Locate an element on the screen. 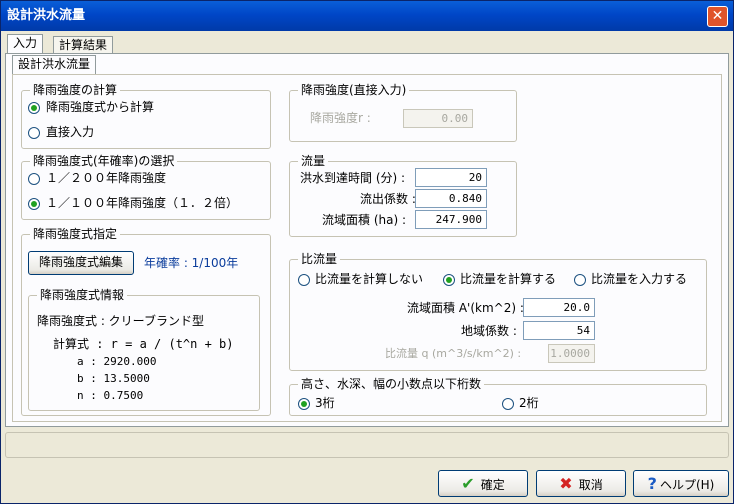 This screenshot has height=504, width=734. close-icon: ✕ is located at coordinates (717, 16).